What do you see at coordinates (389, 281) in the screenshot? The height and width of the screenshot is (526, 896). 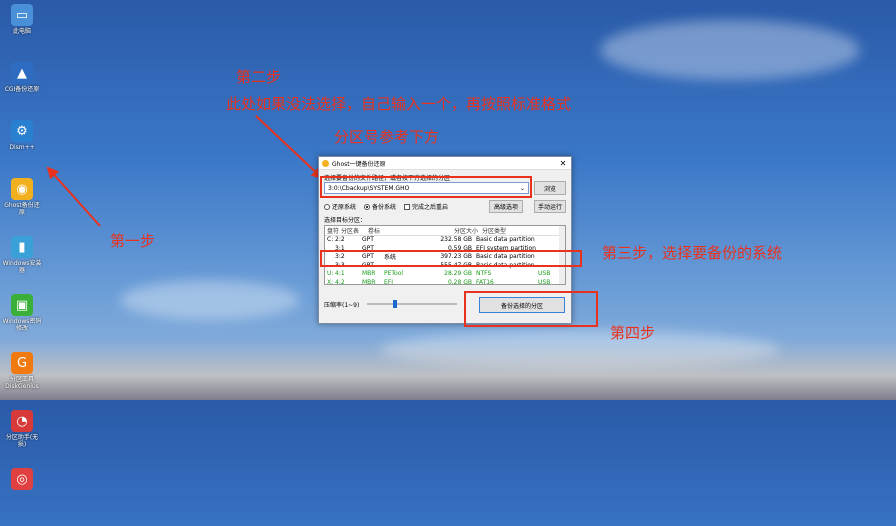 I see `table-cell: EFI` at bounding box center [389, 281].